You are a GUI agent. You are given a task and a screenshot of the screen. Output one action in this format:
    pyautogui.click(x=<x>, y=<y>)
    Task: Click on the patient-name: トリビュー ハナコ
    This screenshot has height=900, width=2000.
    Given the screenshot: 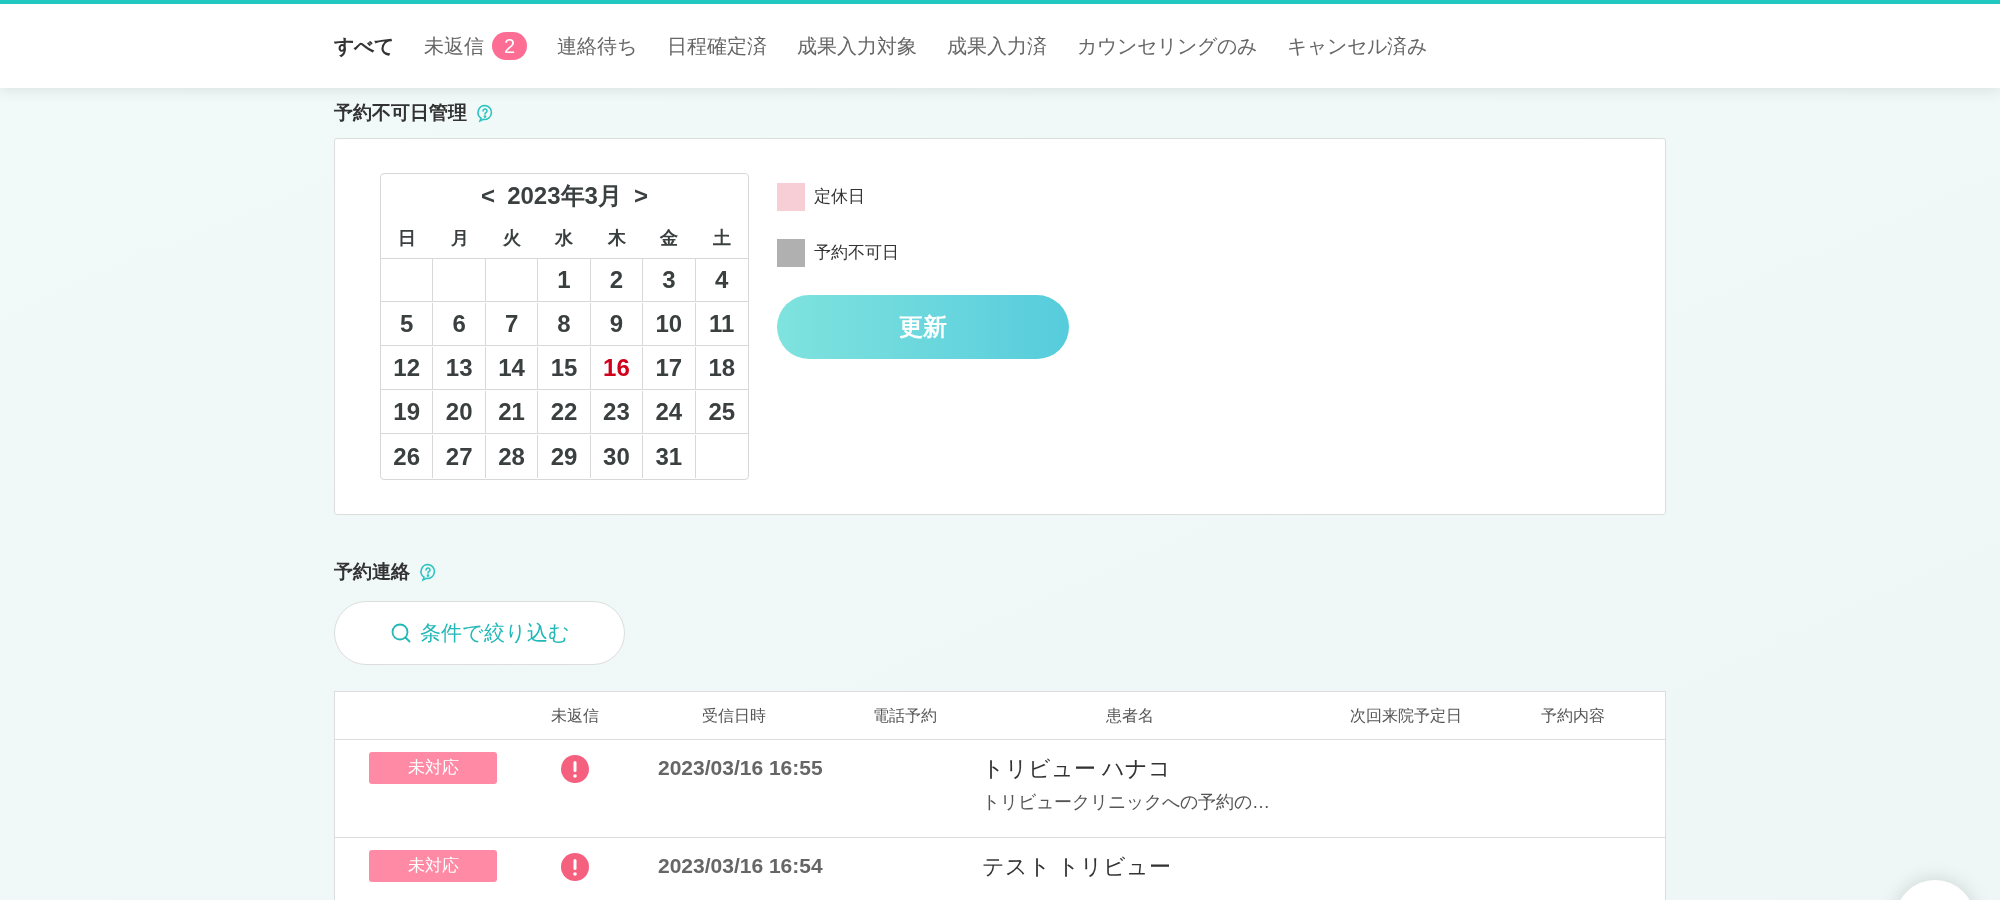 What is the action you would take?
    pyautogui.click(x=1140, y=768)
    